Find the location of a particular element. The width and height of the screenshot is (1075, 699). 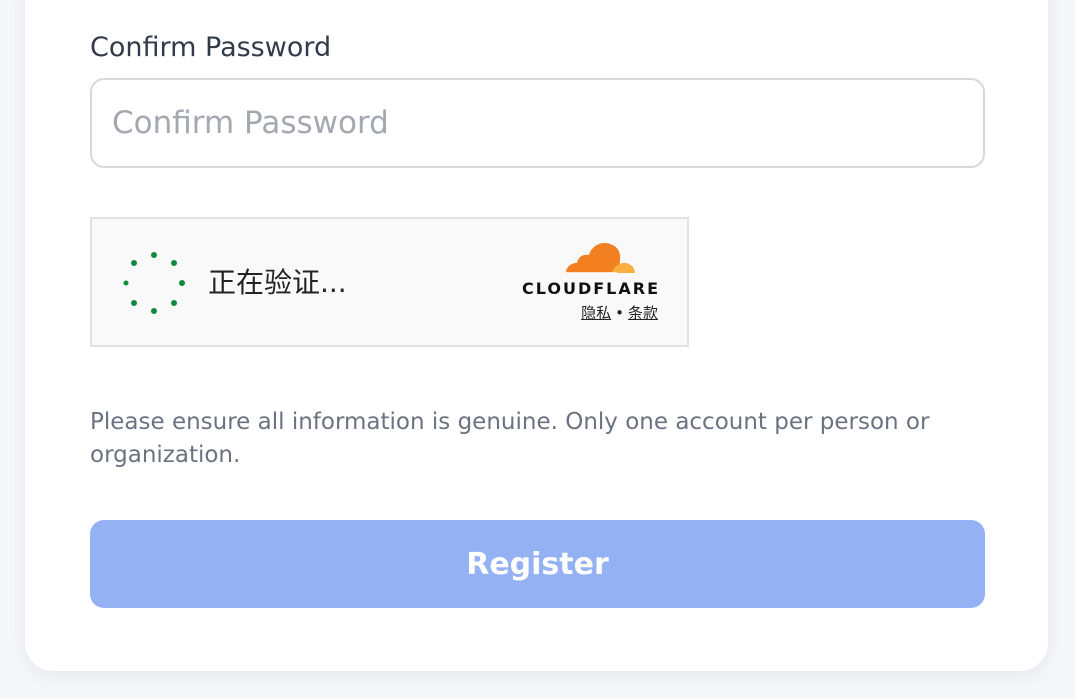

loading-spinner-icon is located at coordinates (154, 283).